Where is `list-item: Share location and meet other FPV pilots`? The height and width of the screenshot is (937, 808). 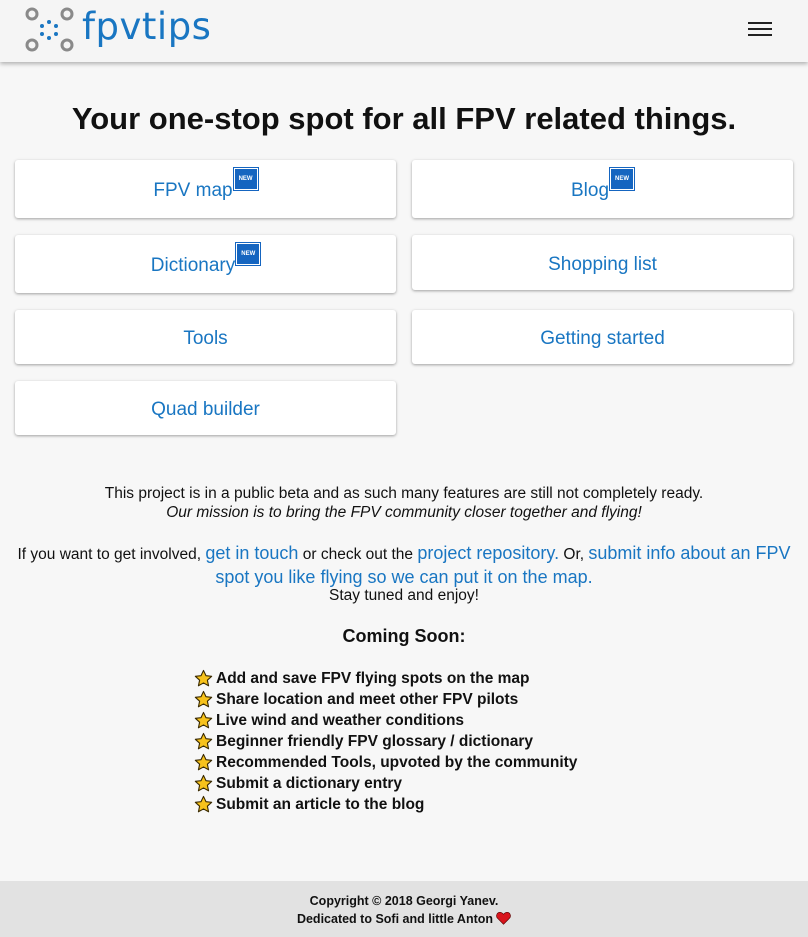
list-item: Share location and meet other FPV pilots is located at coordinates (385, 699).